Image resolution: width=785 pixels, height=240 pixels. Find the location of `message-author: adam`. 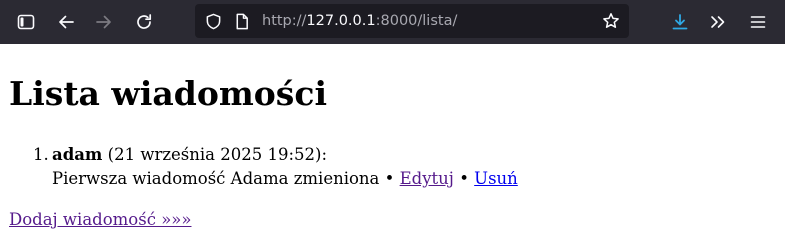

message-author: adam is located at coordinates (77, 154).